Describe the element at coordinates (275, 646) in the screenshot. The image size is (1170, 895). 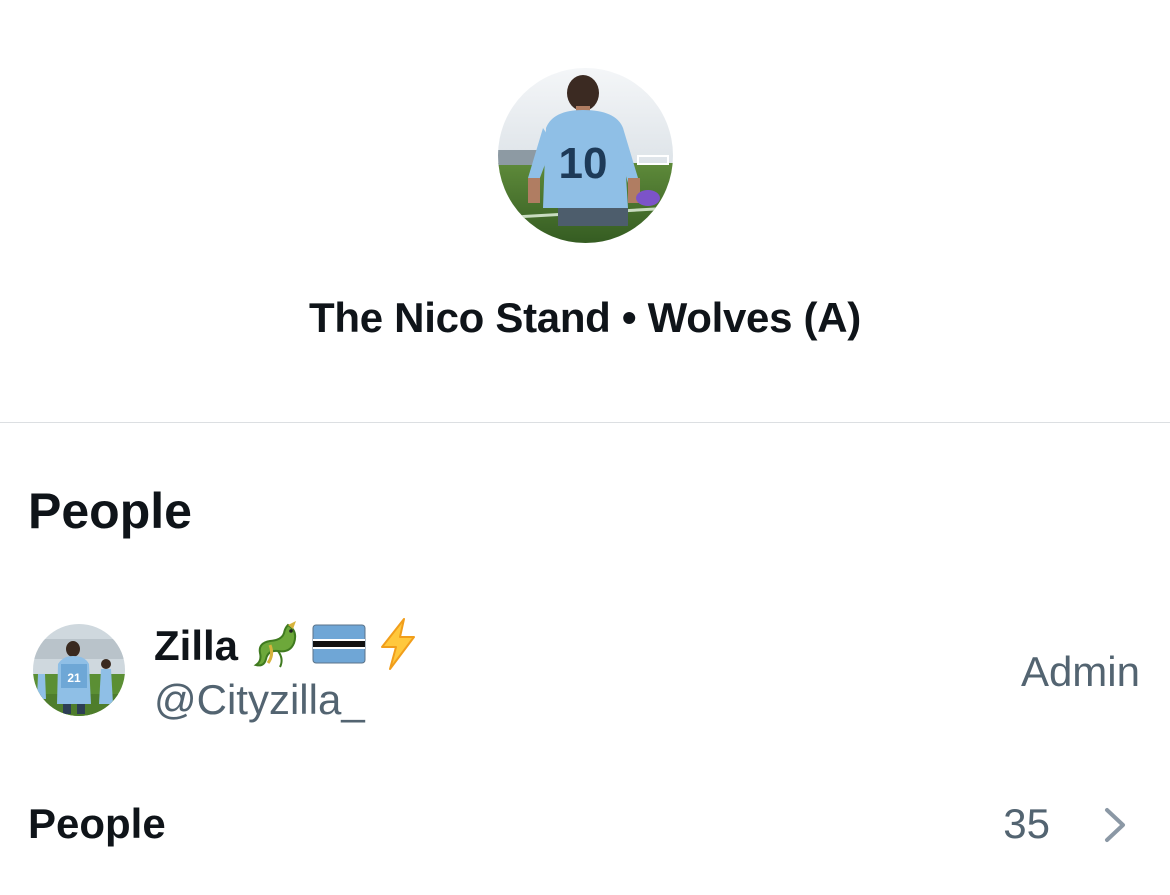
I see `dragon-icon` at that location.